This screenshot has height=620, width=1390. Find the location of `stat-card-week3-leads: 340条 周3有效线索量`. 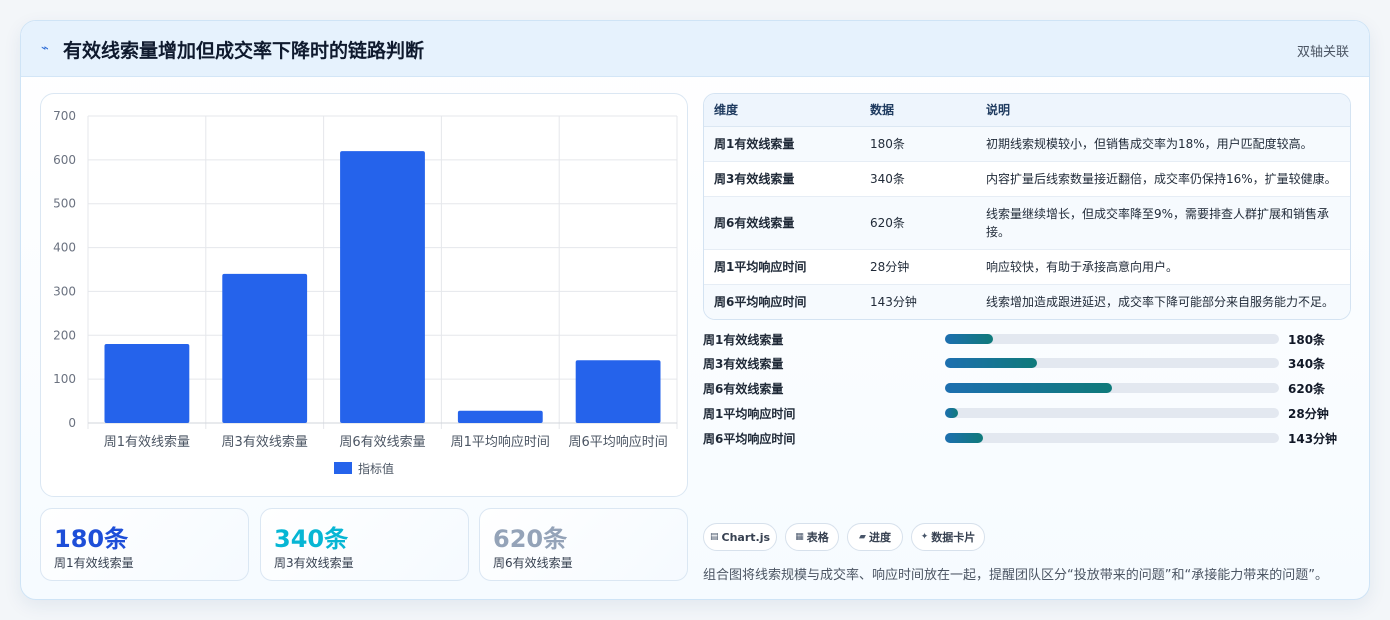

stat-card-week3-leads: 340条 周3有效线索量 is located at coordinates (364, 544).